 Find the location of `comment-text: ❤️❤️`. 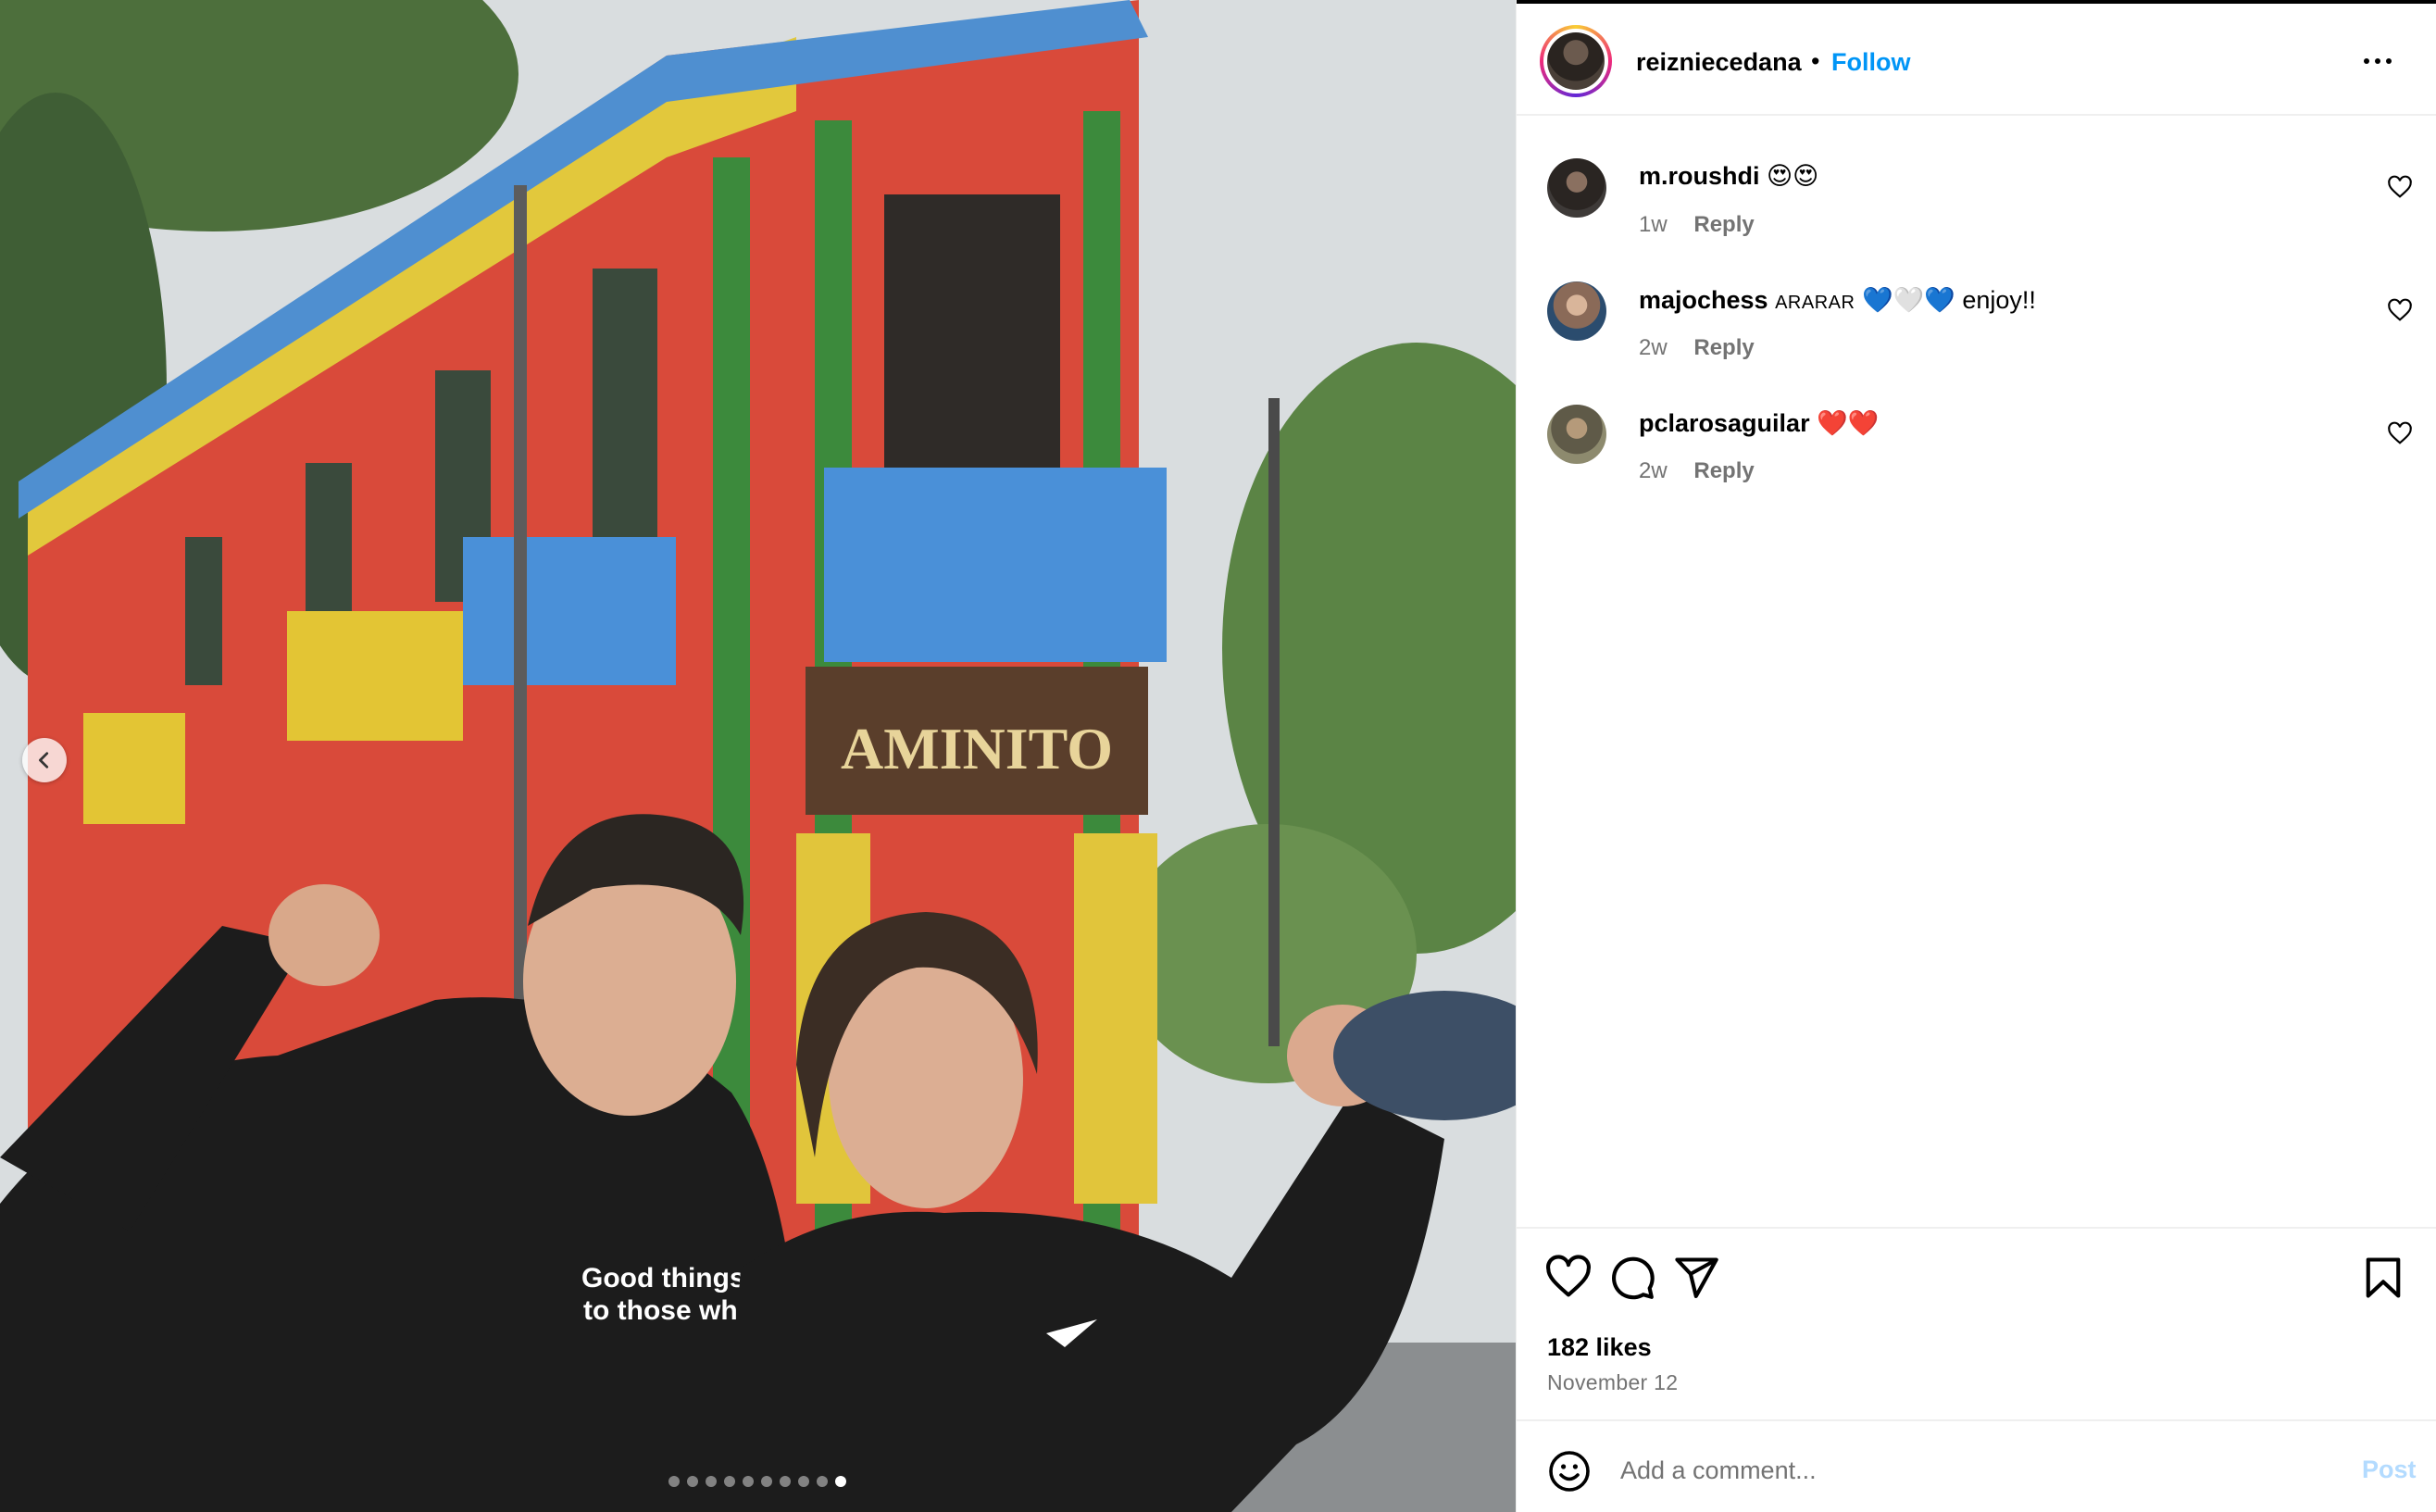

comment-text: ❤️❤️ is located at coordinates (1848, 423).